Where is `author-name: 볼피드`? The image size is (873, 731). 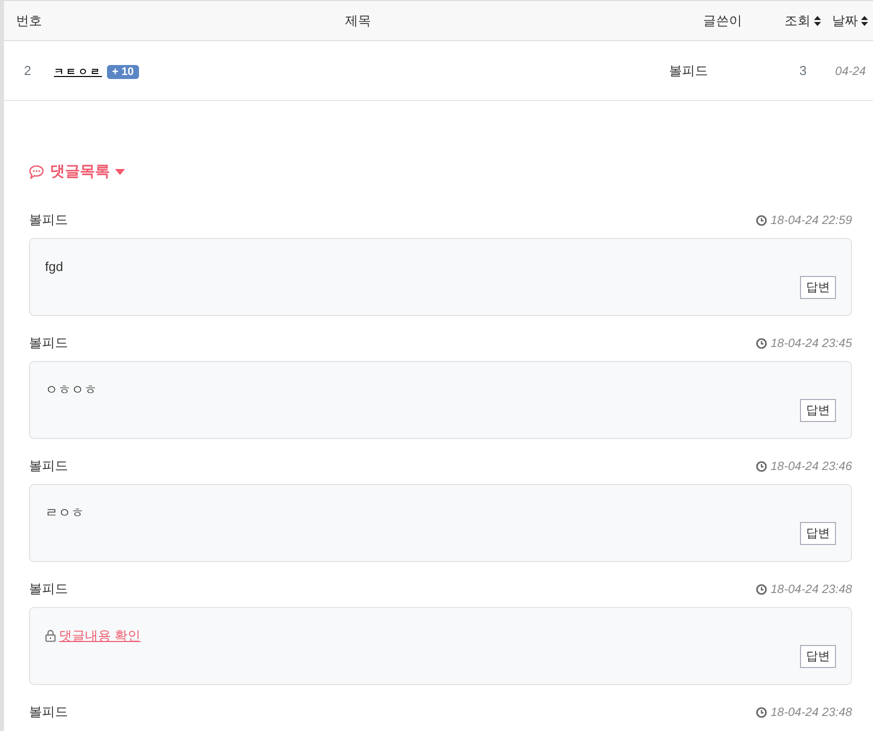 author-name: 볼피드 is located at coordinates (688, 70).